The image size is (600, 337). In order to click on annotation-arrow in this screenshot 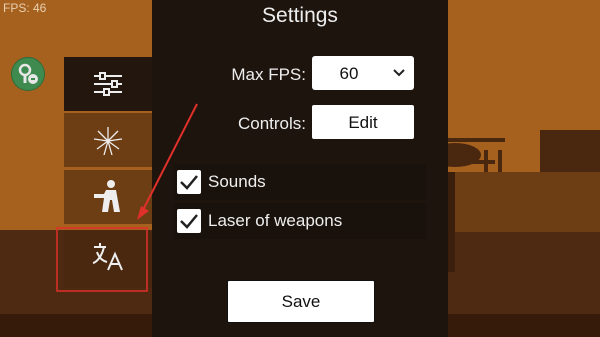, I will do `click(170, 157)`.